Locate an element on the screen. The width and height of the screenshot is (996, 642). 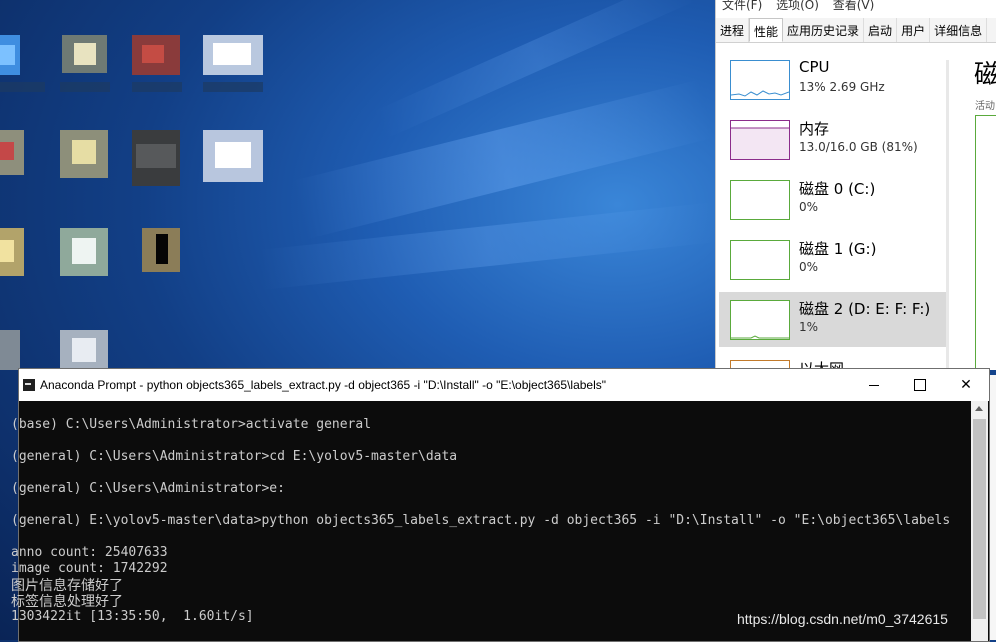
detail-graph is located at coordinates (985, 243).